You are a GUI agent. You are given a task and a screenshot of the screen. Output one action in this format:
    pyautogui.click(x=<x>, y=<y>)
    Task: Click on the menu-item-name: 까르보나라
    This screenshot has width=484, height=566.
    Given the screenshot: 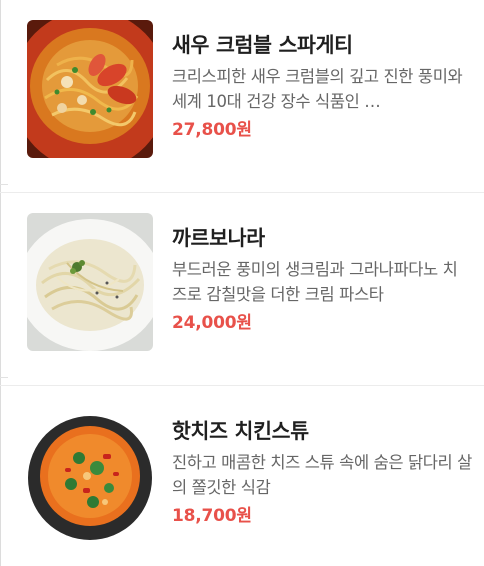 What is the action you would take?
    pyautogui.click(x=218, y=238)
    